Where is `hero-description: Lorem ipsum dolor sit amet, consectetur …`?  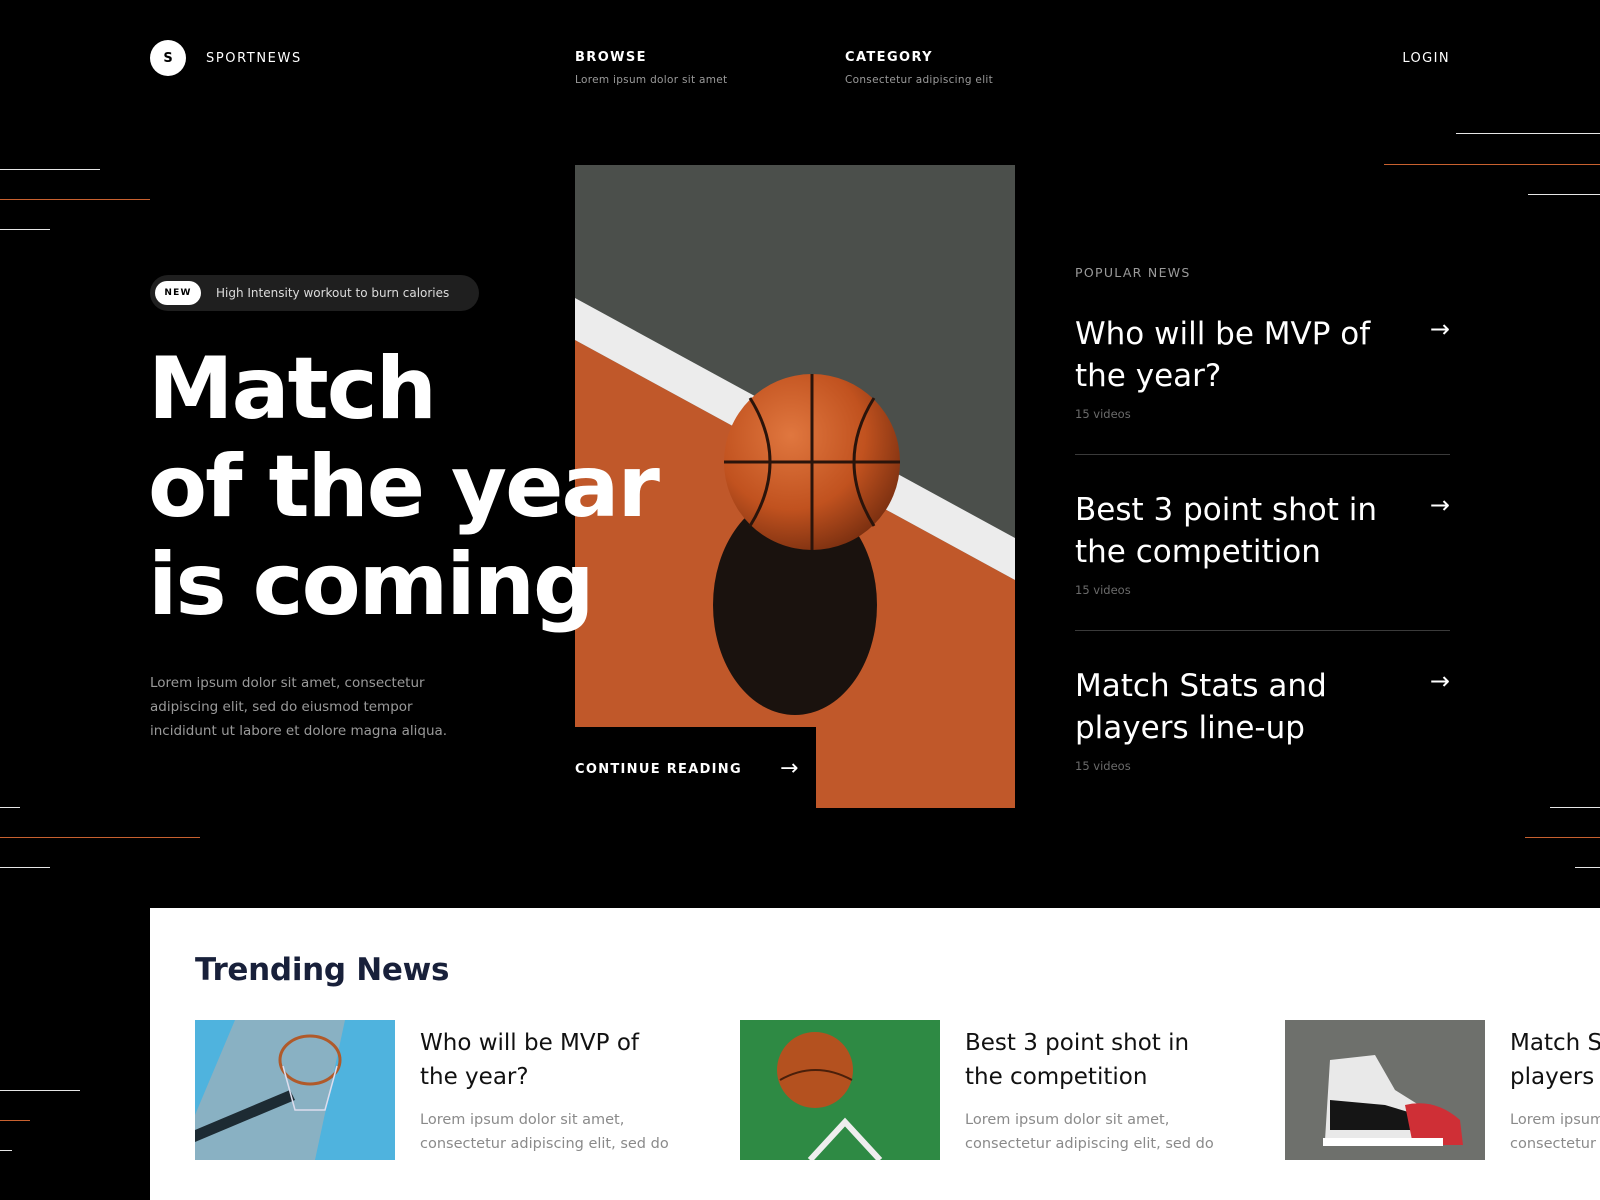 hero-description: Lorem ipsum dolor sit amet, consectetur … is located at coordinates (299, 707).